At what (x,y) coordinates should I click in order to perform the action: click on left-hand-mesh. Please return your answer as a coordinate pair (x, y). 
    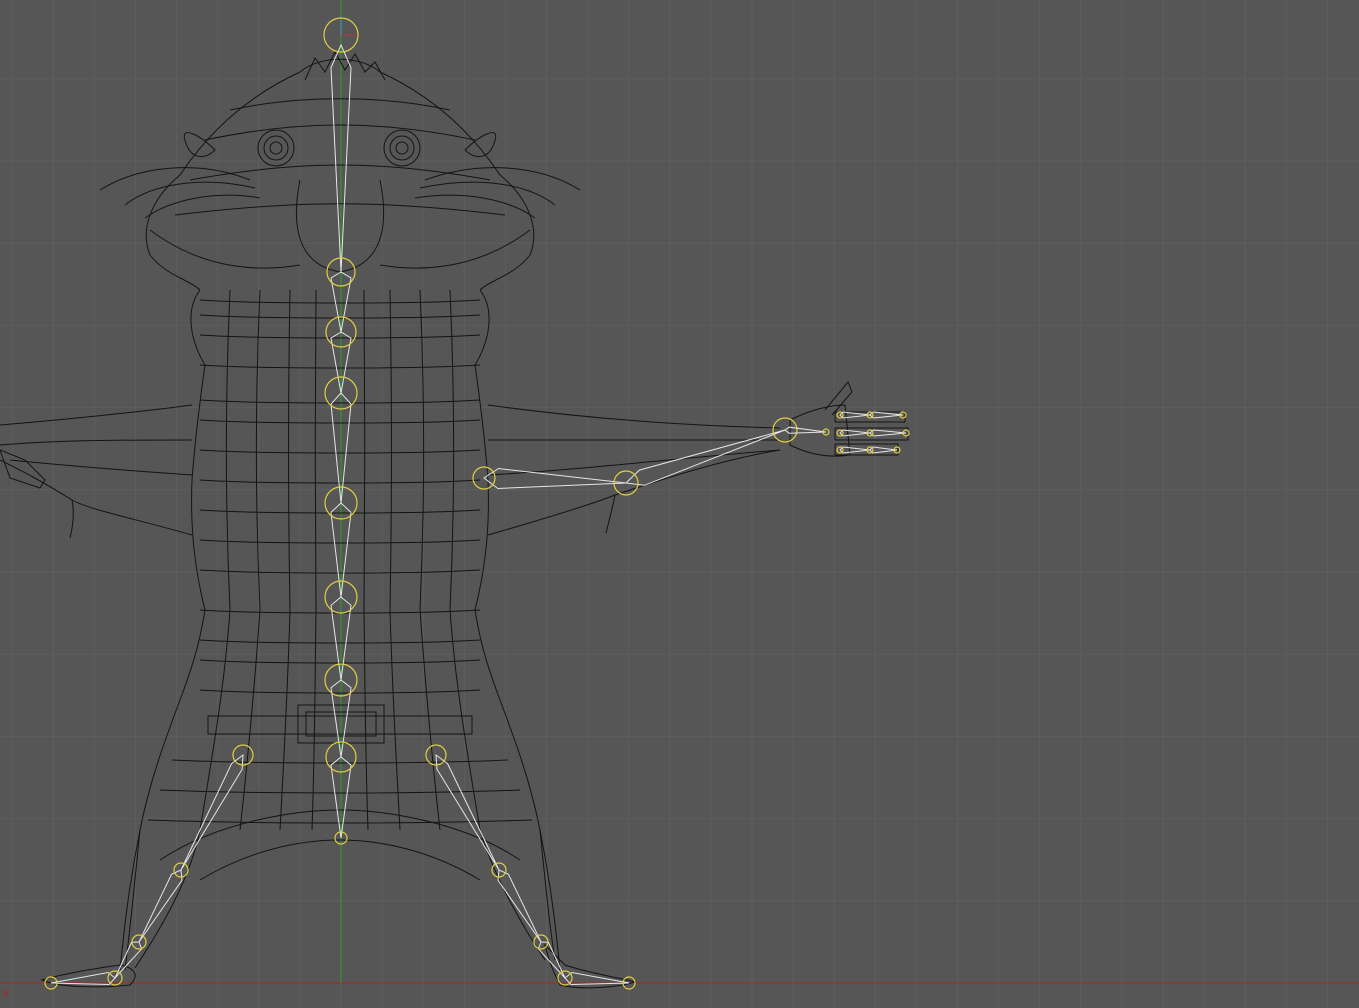
    Looking at the image, I should click on (23, 469).